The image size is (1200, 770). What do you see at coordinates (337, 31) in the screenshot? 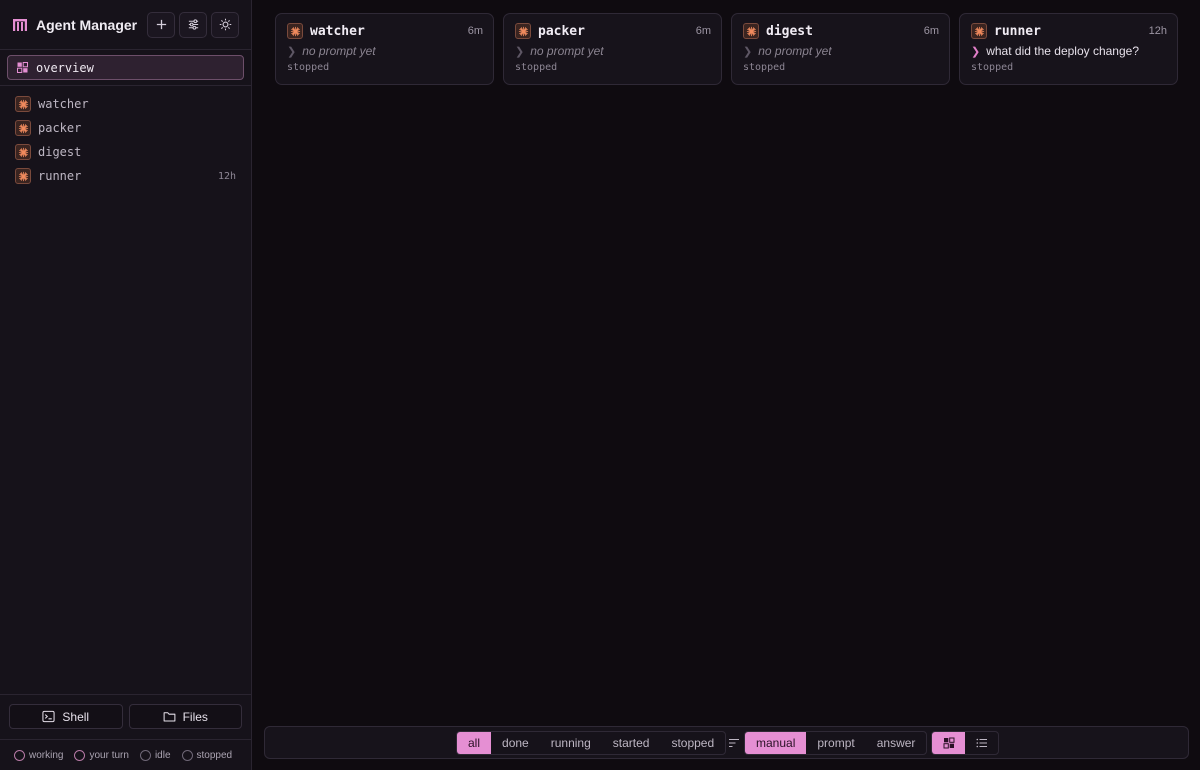
I see `card-agent-name: watcher` at bounding box center [337, 31].